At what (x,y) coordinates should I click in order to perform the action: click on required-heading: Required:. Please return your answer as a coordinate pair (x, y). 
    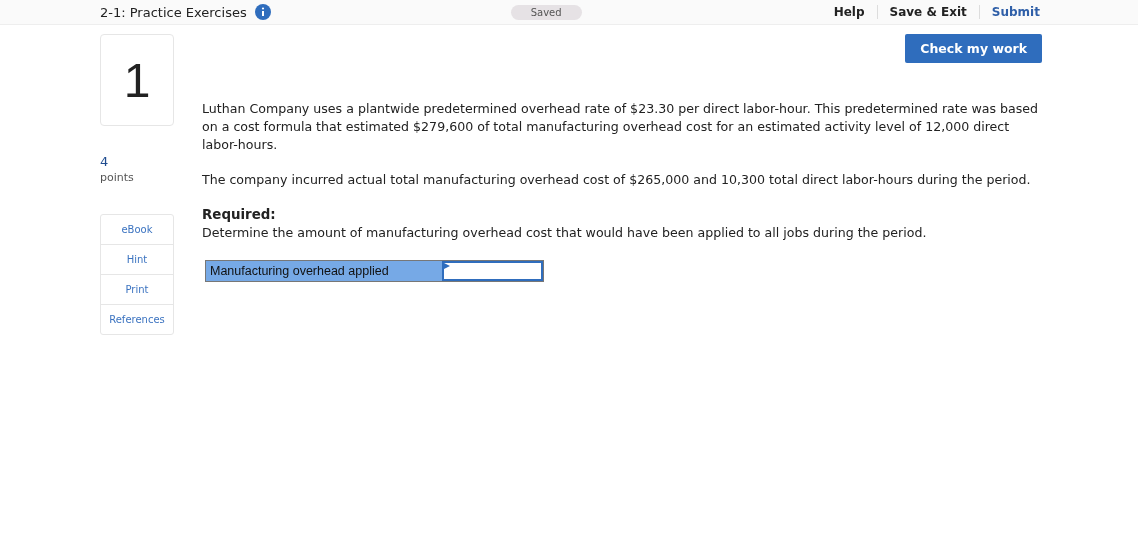
    Looking at the image, I should click on (239, 215).